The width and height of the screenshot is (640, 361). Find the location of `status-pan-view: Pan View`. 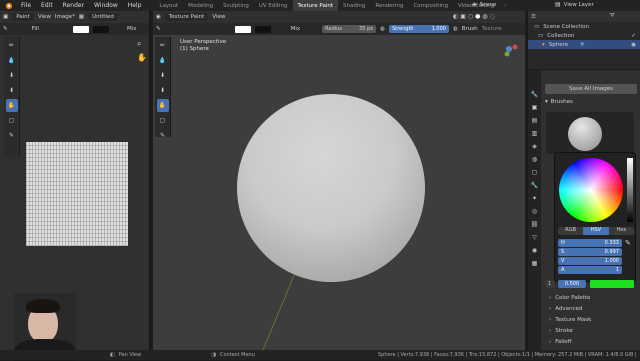

status-pan-view: Pan View is located at coordinates (130, 355).